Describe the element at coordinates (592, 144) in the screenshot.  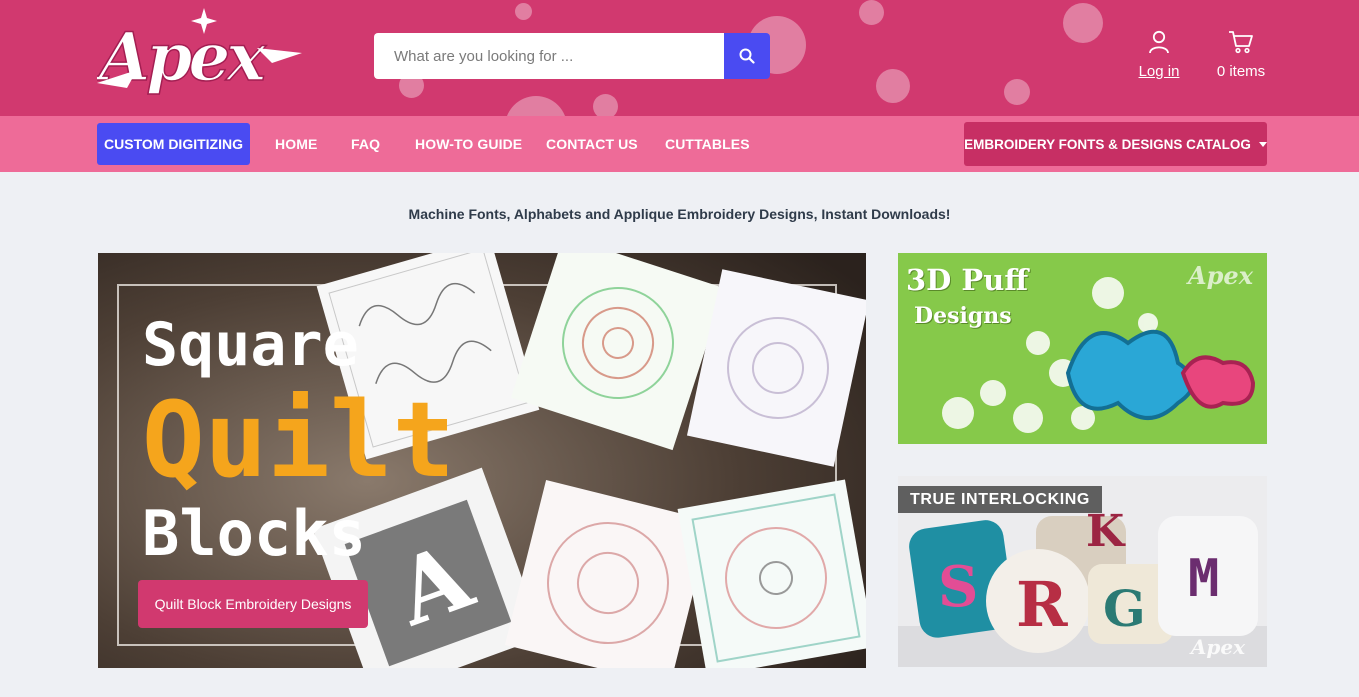
I see `nav-item-contact-us: CONTACT US` at that location.